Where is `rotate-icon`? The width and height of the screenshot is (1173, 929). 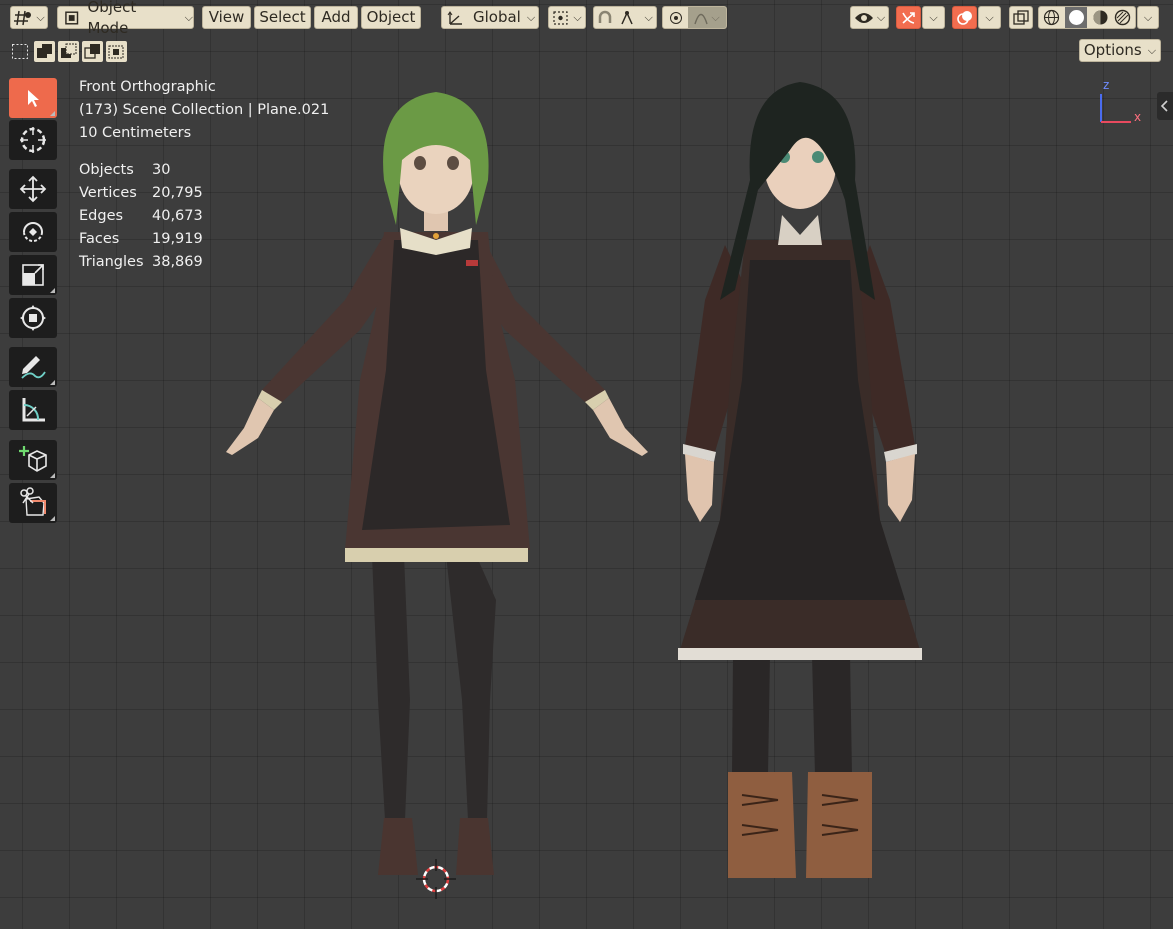 rotate-icon is located at coordinates (33, 232).